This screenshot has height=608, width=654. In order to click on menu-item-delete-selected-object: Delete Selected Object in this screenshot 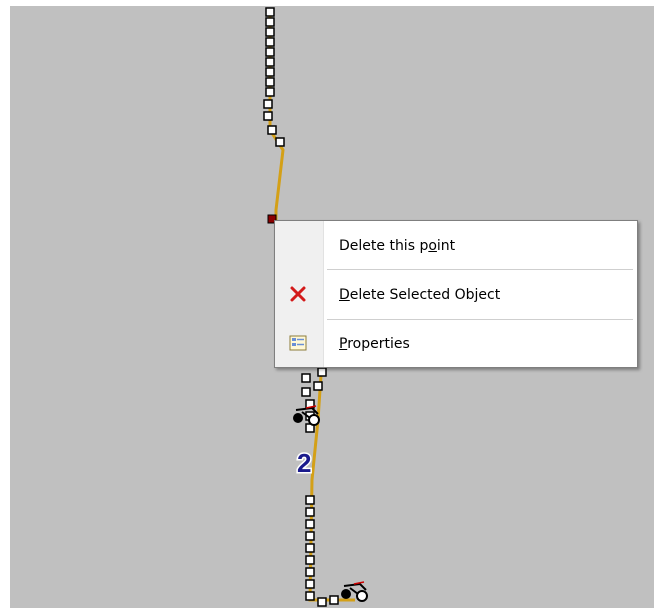, I will do `click(456, 295)`.